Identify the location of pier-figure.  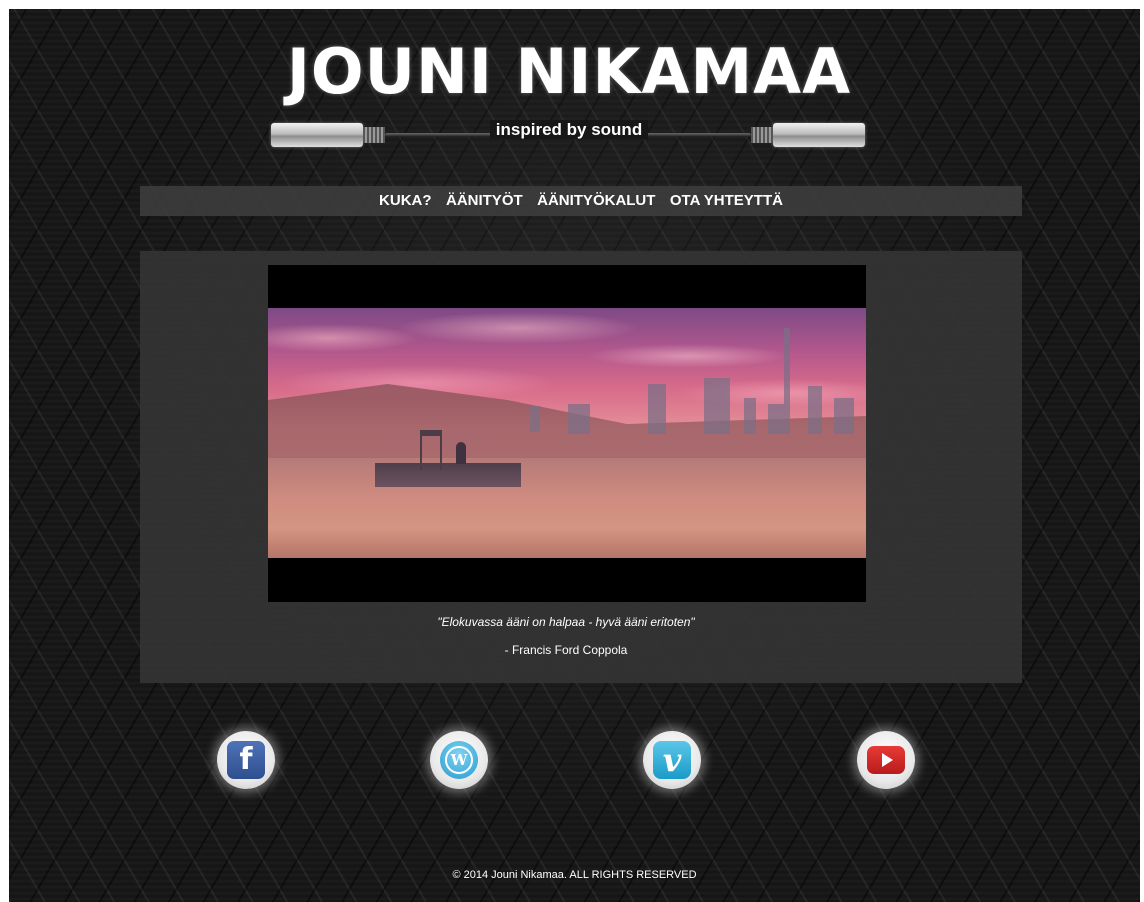
(461, 453).